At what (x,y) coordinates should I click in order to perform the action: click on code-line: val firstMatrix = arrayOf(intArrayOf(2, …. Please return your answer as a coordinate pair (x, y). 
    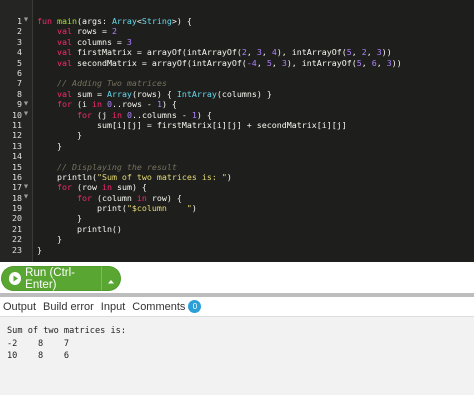
    Looking at the image, I should click on (255, 52).